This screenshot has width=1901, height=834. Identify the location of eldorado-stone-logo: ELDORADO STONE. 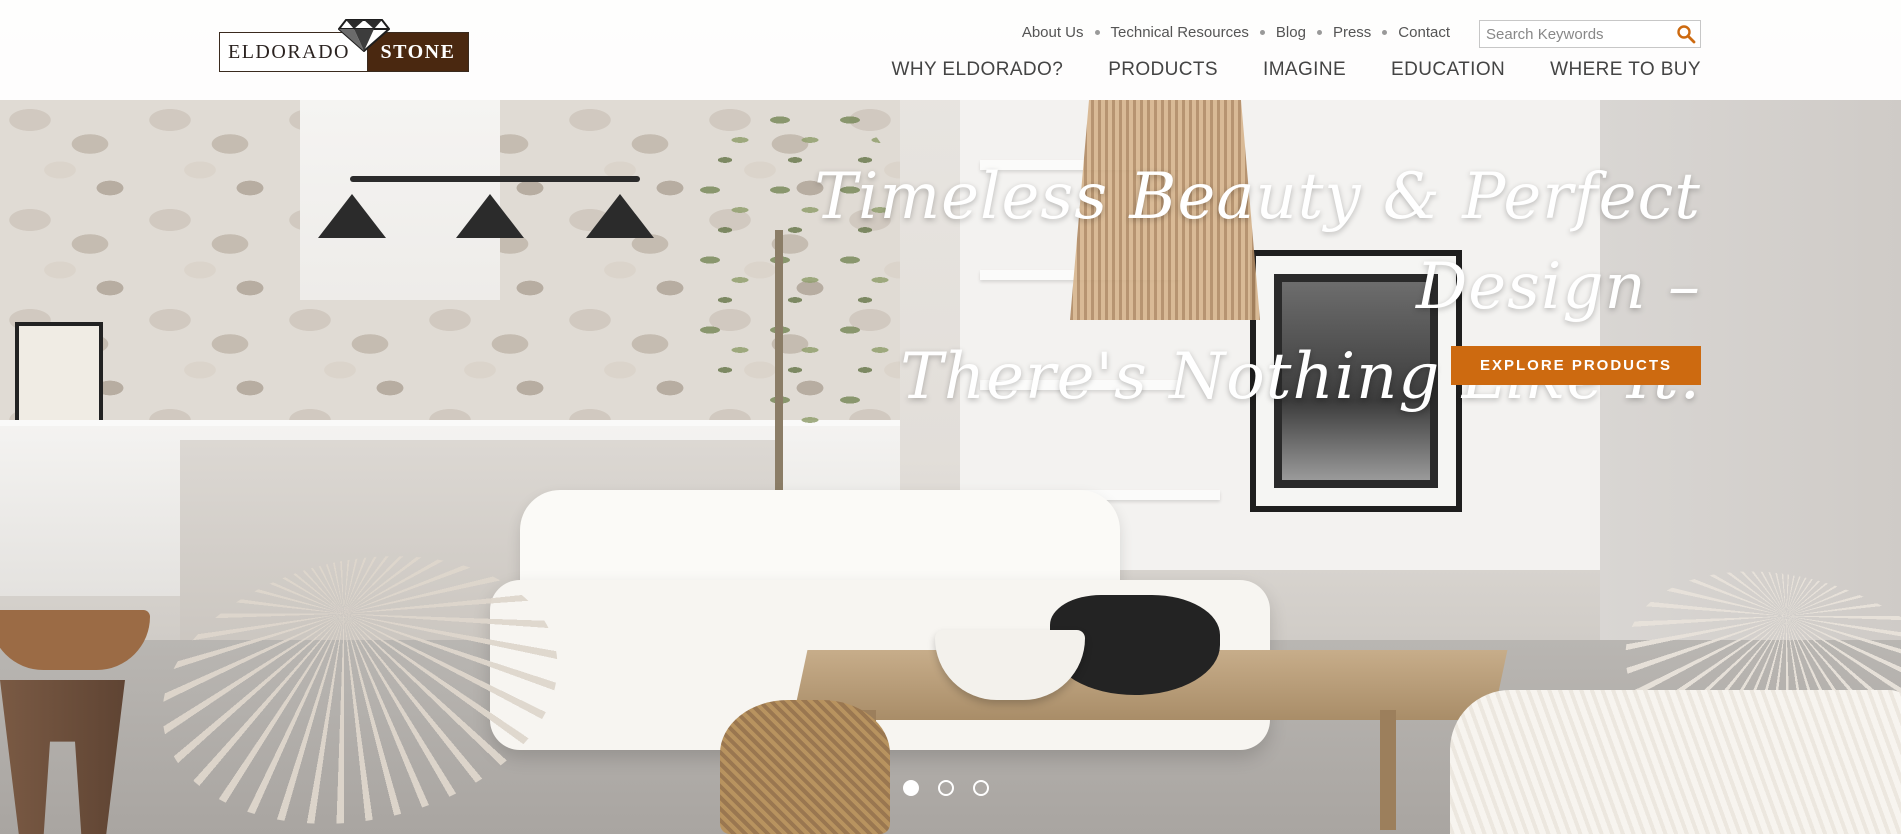
(345, 46).